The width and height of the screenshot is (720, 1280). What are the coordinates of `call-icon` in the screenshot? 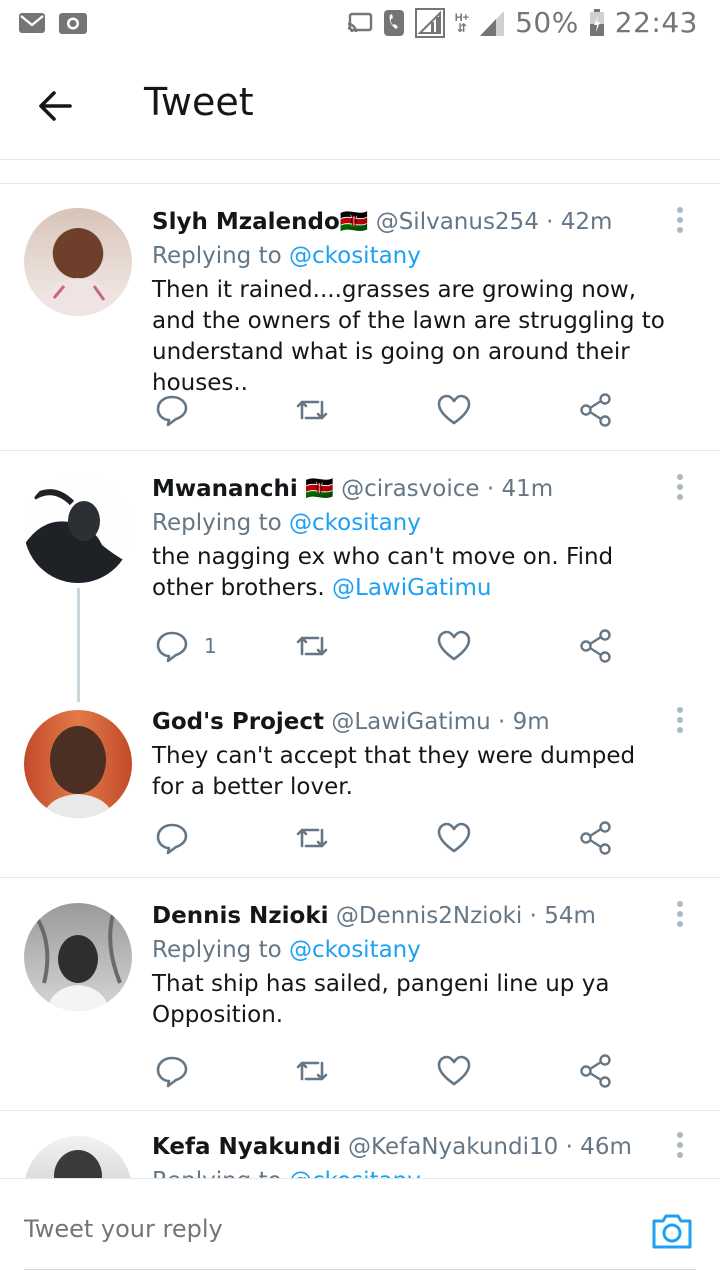 It's located at (393, 22).